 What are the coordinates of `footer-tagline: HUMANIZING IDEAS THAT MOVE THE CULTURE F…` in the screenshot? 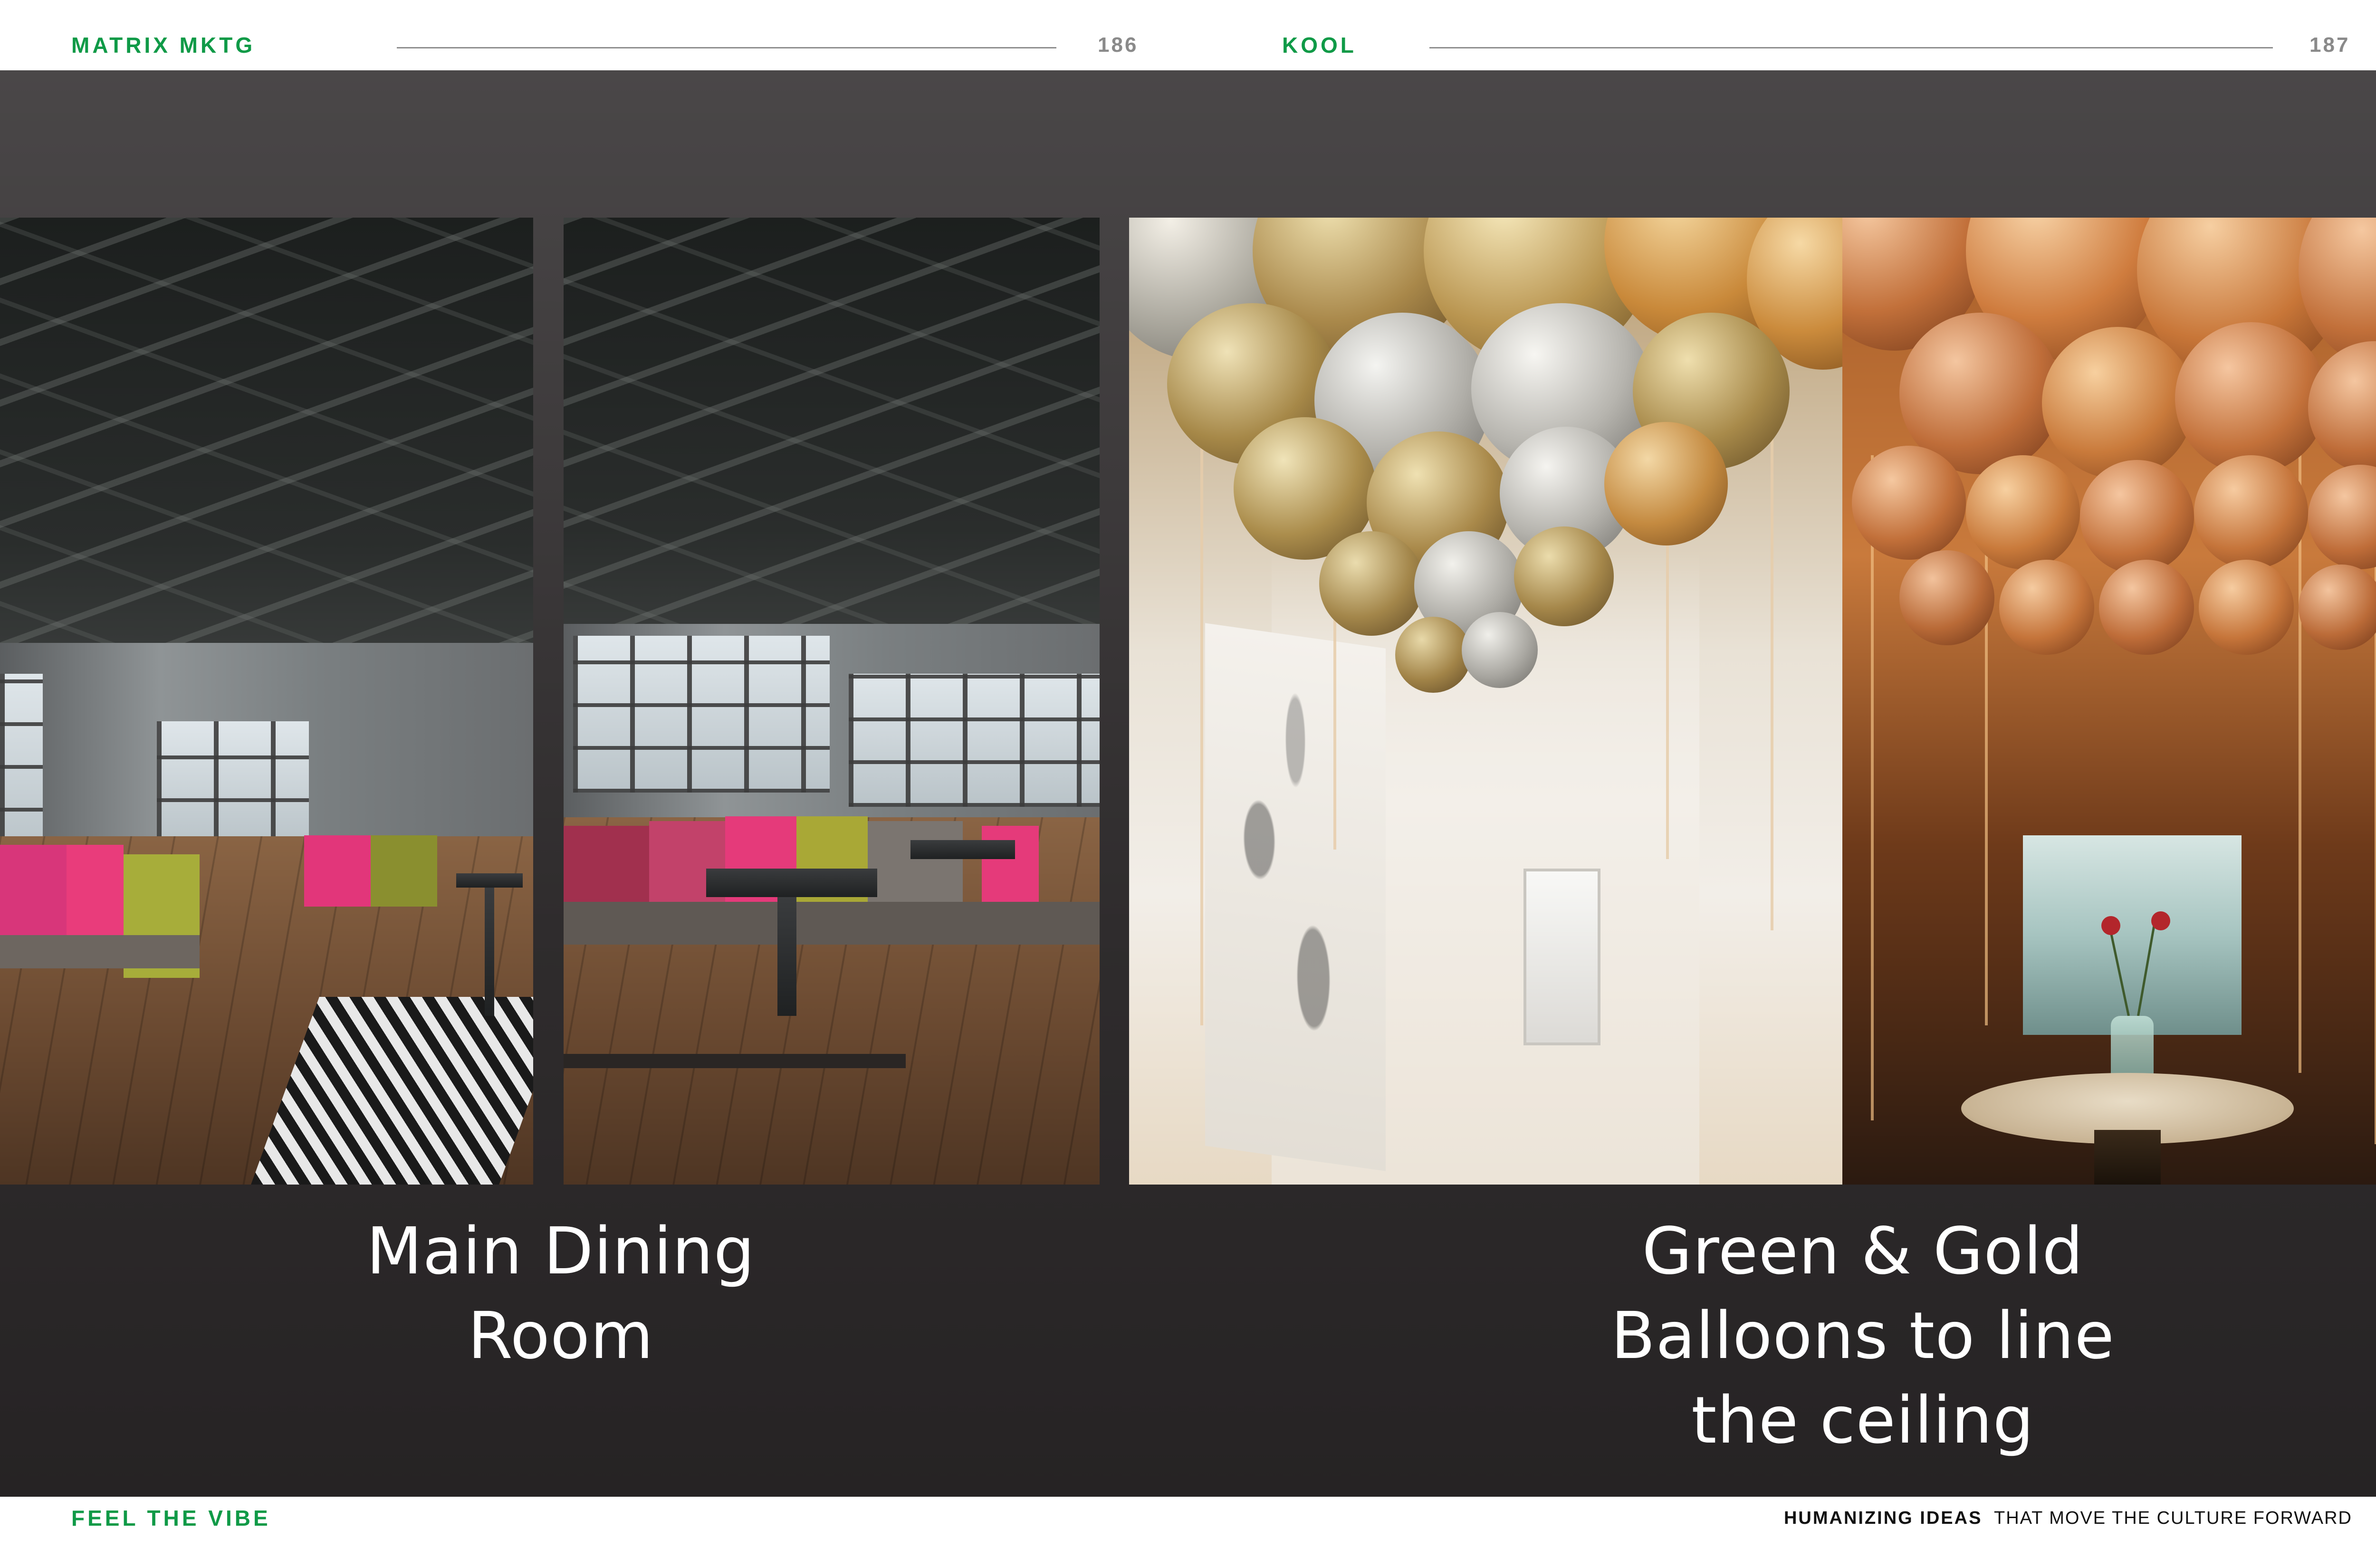 It's located at (2068, 1518).